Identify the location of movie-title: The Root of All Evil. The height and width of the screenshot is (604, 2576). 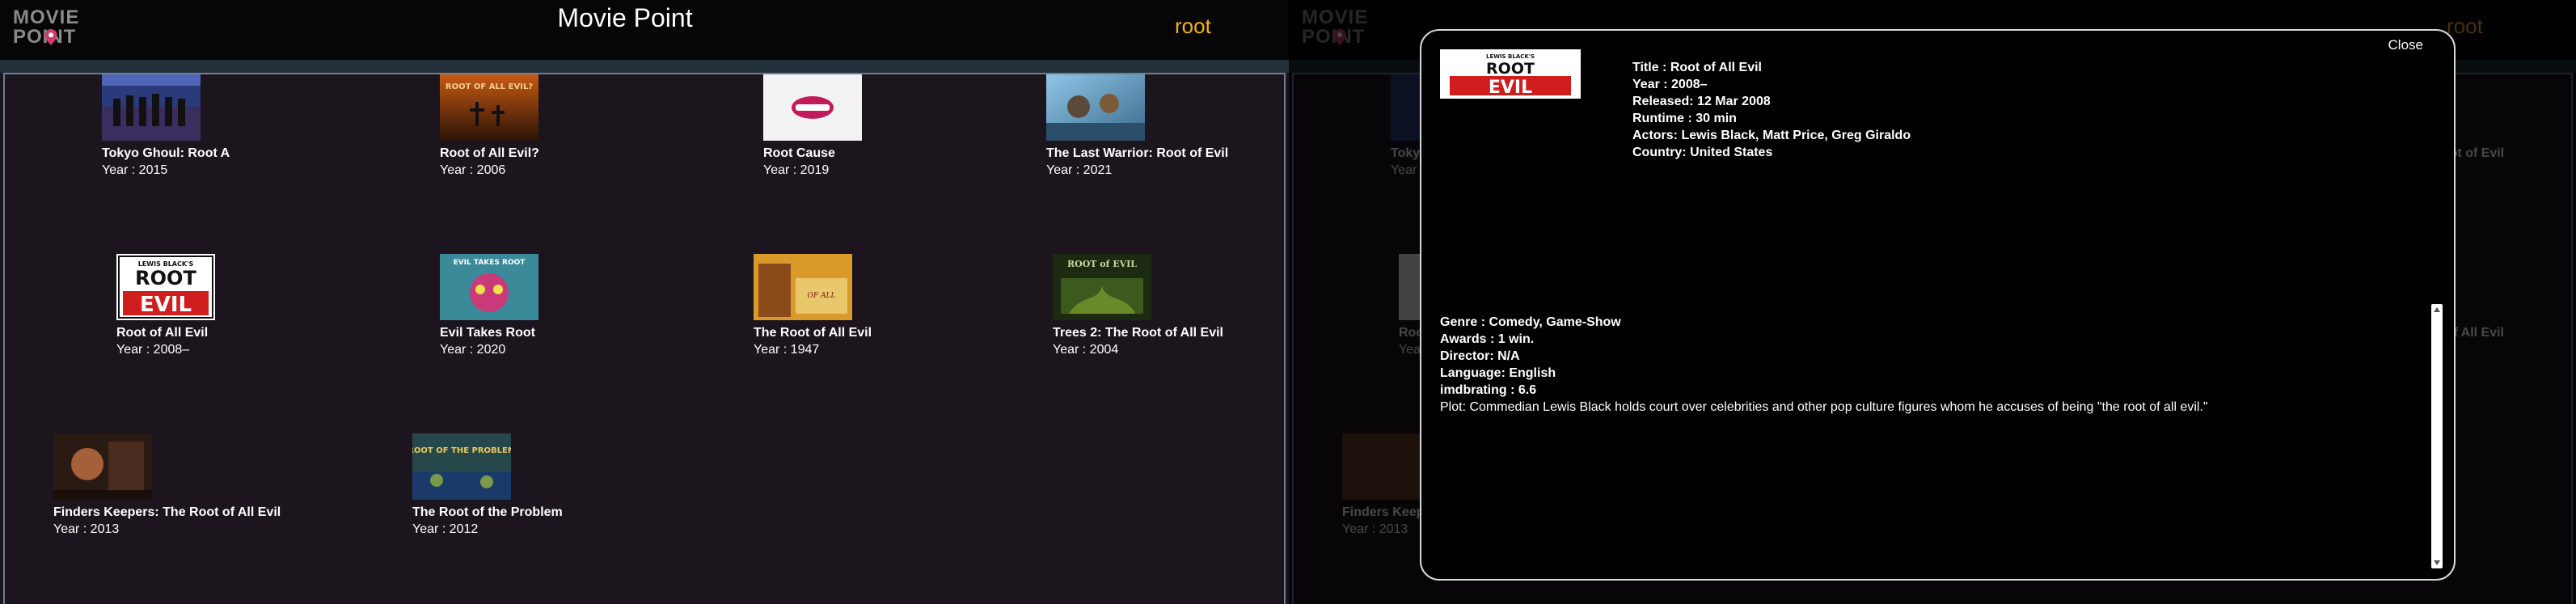
(813, 333).